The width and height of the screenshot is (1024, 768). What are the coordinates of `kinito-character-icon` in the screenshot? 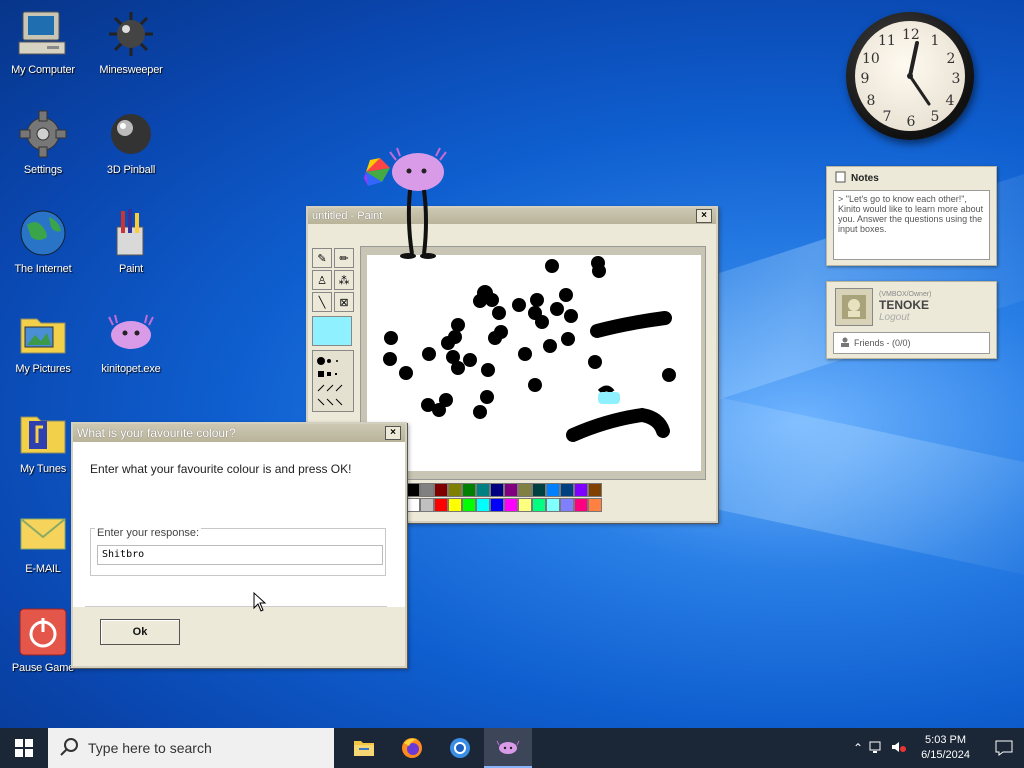 It's located at (405, 203).